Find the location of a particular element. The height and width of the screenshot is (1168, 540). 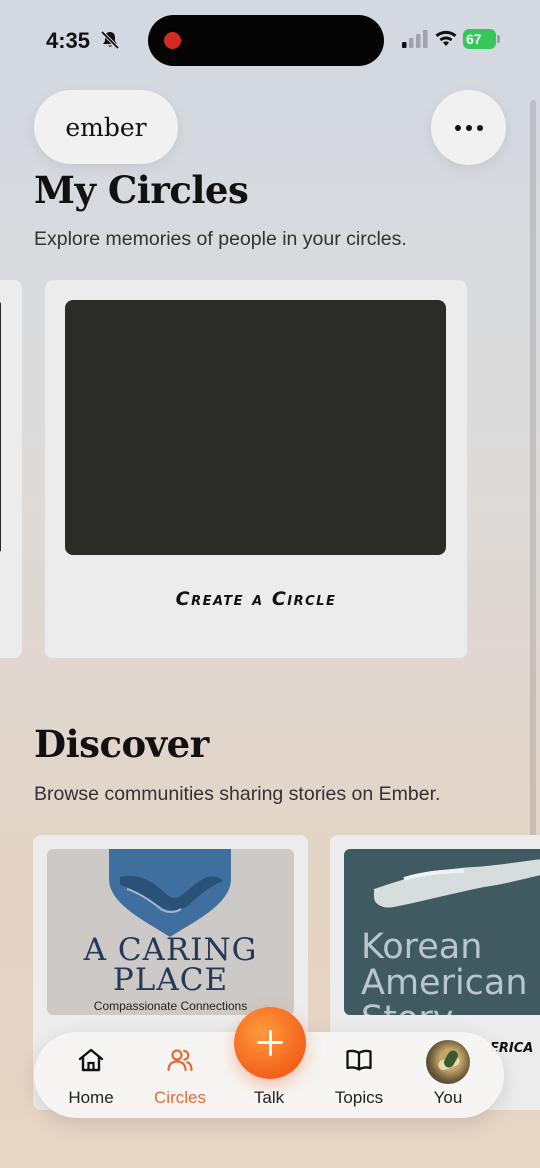

caring-place-image: A CARING PLACE Compassionate Connections is located at coordinates (170, 932).